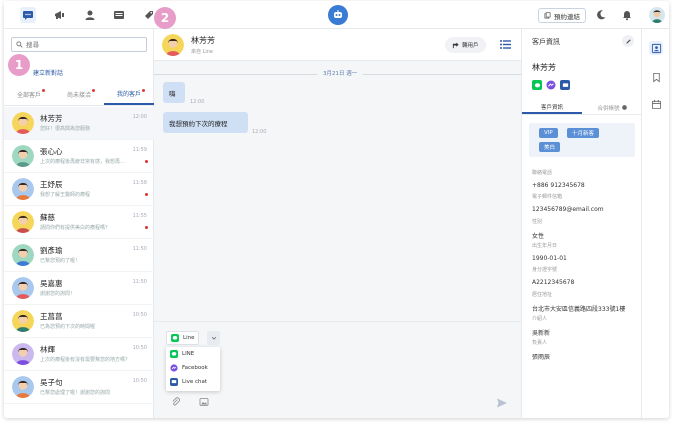 Image resolution: width=673 pixels, height=424 pixels. I want to click on date-label: 3月21日 週一, so click(340, 73).